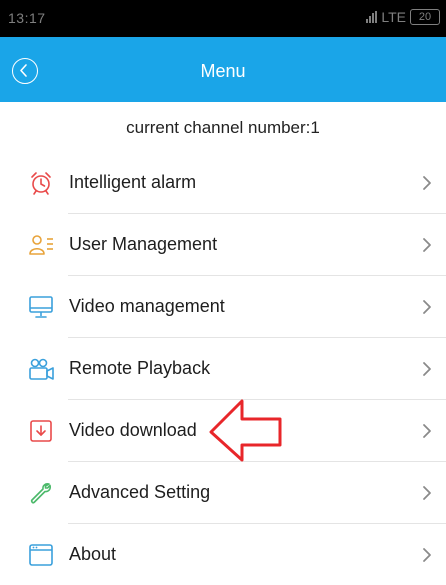 The image size is (446, 585). I want to click on menu-item-label: Remote Playback, so click(140, 368).